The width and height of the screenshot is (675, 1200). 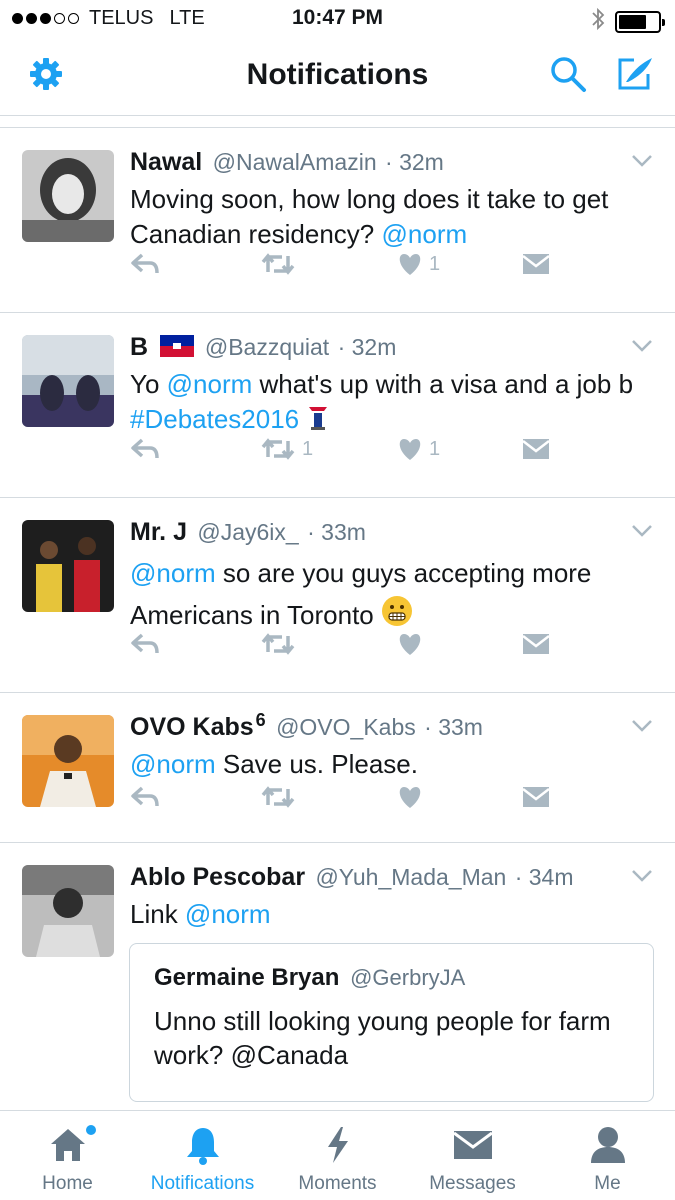 I want to click on hashtag-link: #Debates2016, so click(x=214, y=419).